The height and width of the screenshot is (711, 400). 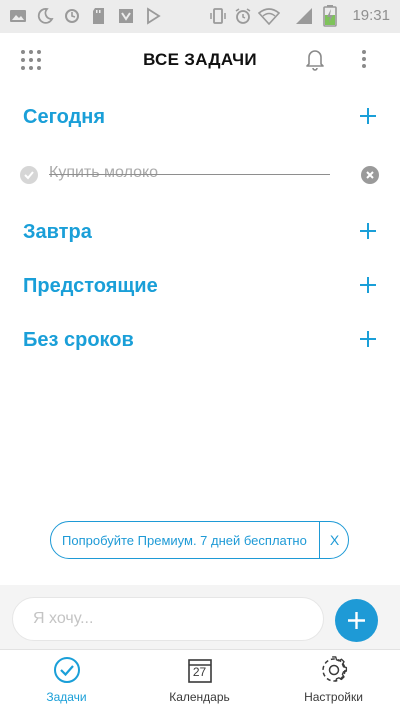 I want to click on task-text: Купить молоко, so click(x=104, y=172).